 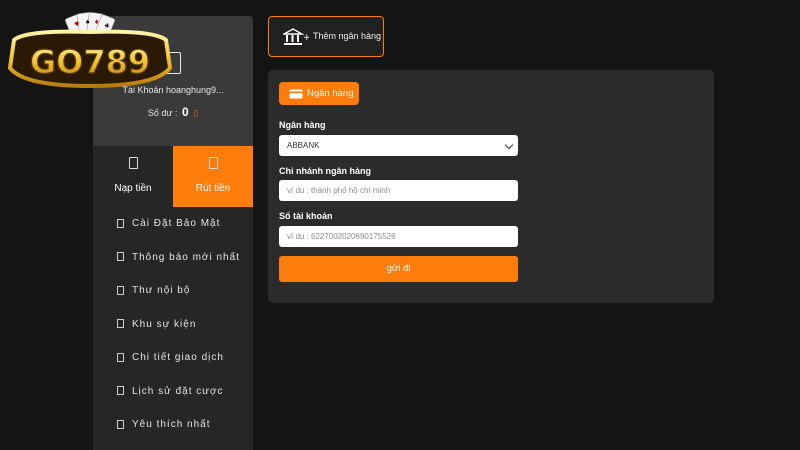 I want to click on sidebar-item-security: Cài Đặt Bảo Mật, so click(x=173, y=224).